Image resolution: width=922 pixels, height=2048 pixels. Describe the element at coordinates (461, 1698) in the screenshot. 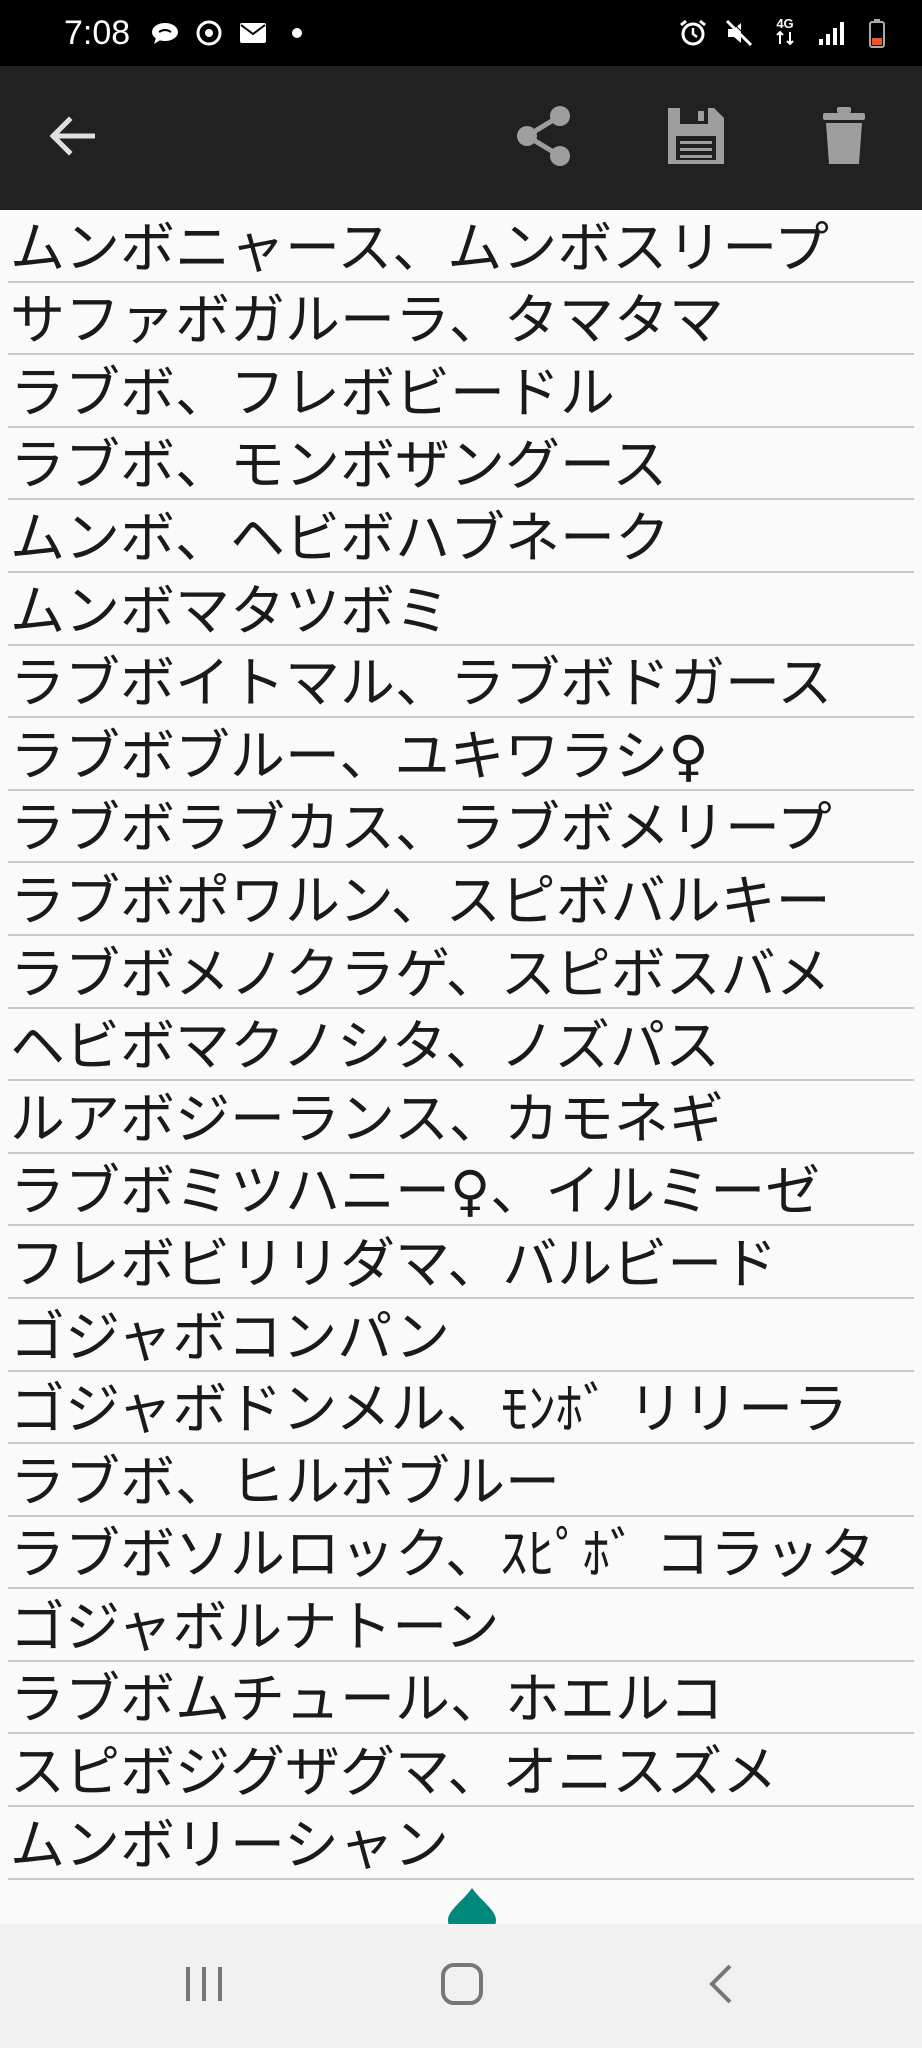

I see `list-item: ラブボムチュール、ホエルコ` at that location.